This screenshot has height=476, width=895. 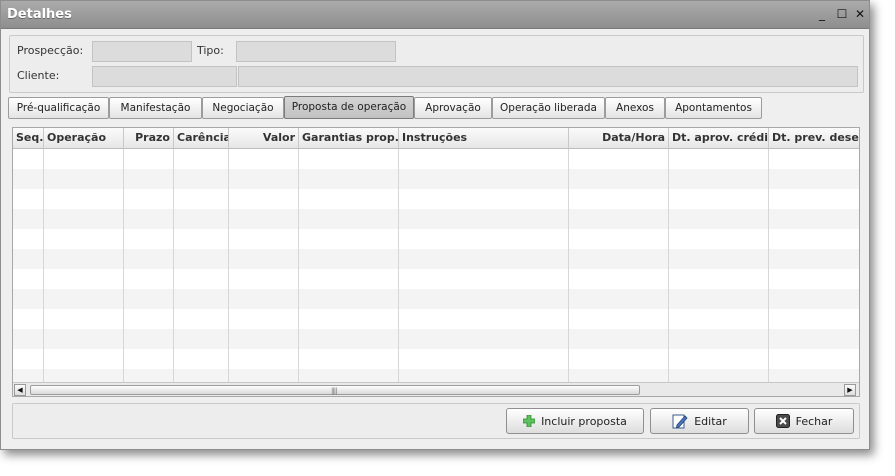 I want to click on column-header-seq: Seq., so click(x=28, y=138).